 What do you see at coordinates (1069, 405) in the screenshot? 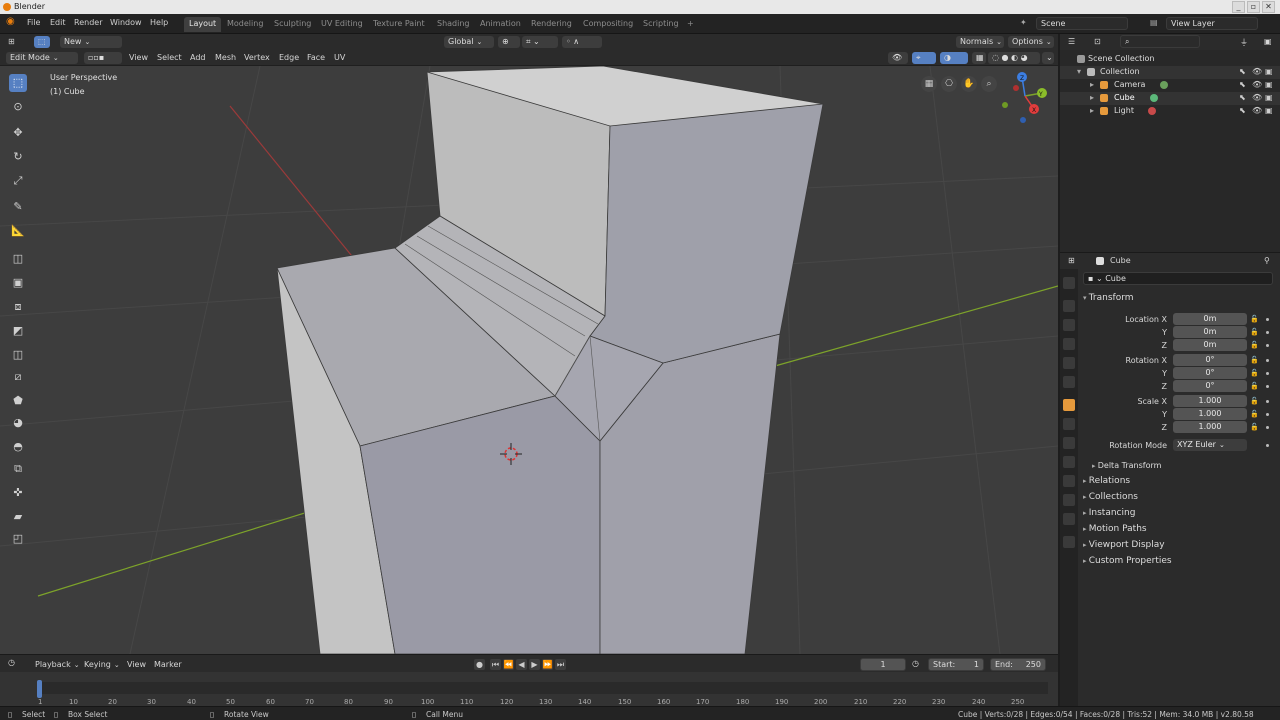
I see `object-tab-icon` at bounding box center [1069, 405].